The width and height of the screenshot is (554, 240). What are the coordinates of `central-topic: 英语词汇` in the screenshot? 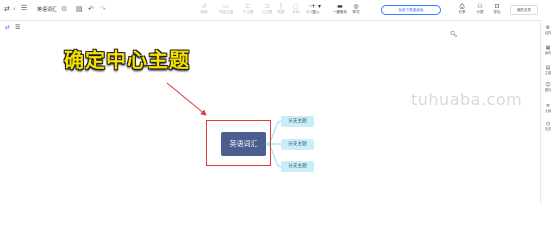 It's located at (243, 144).